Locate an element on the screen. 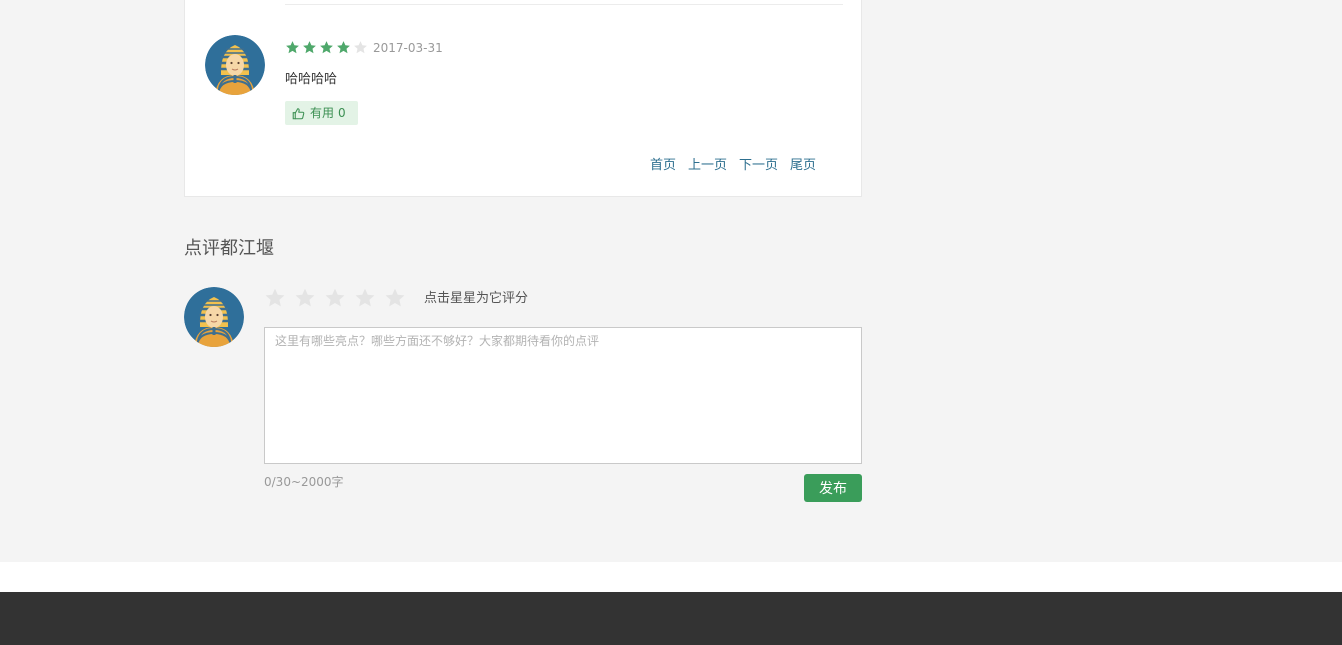 The image size is (1342, 645). useful-button: 有用 0 is located at coordinates (321, 113).